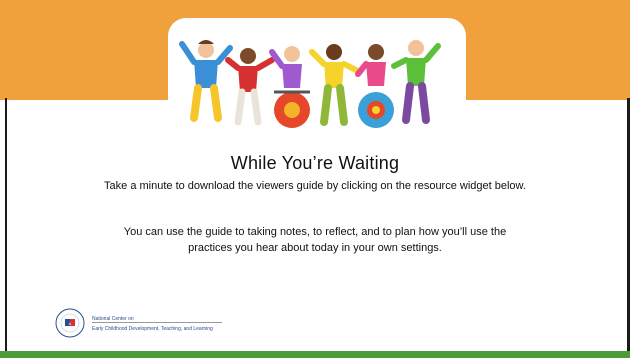 This screenshot has width=630, height=358. What do you see at coordinates (315, 163) in the screenshot?
I see `slide-title: While You’re Waiting` at bounding box center [315, 163].